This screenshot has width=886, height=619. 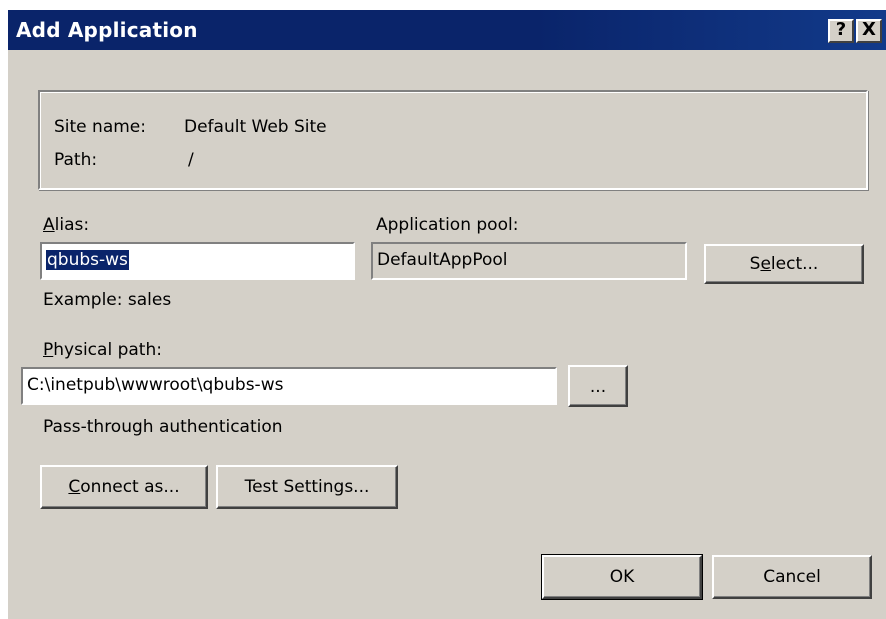 I want to click on connect-as-access-key: C, so click(x=74, y=487).